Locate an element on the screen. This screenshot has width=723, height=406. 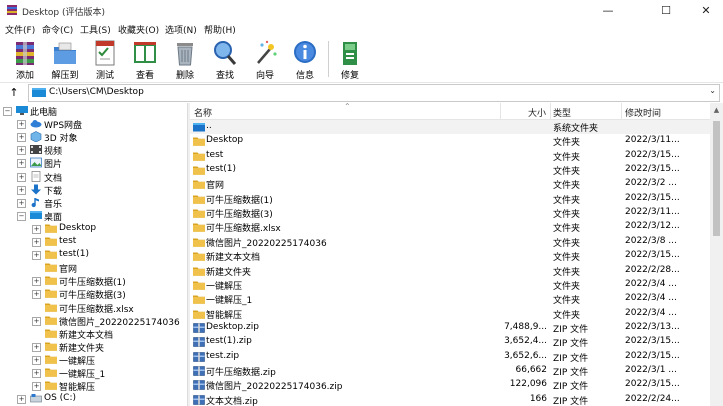
tree-item: + 一键解压_1 is located at coordinates (93, 373).